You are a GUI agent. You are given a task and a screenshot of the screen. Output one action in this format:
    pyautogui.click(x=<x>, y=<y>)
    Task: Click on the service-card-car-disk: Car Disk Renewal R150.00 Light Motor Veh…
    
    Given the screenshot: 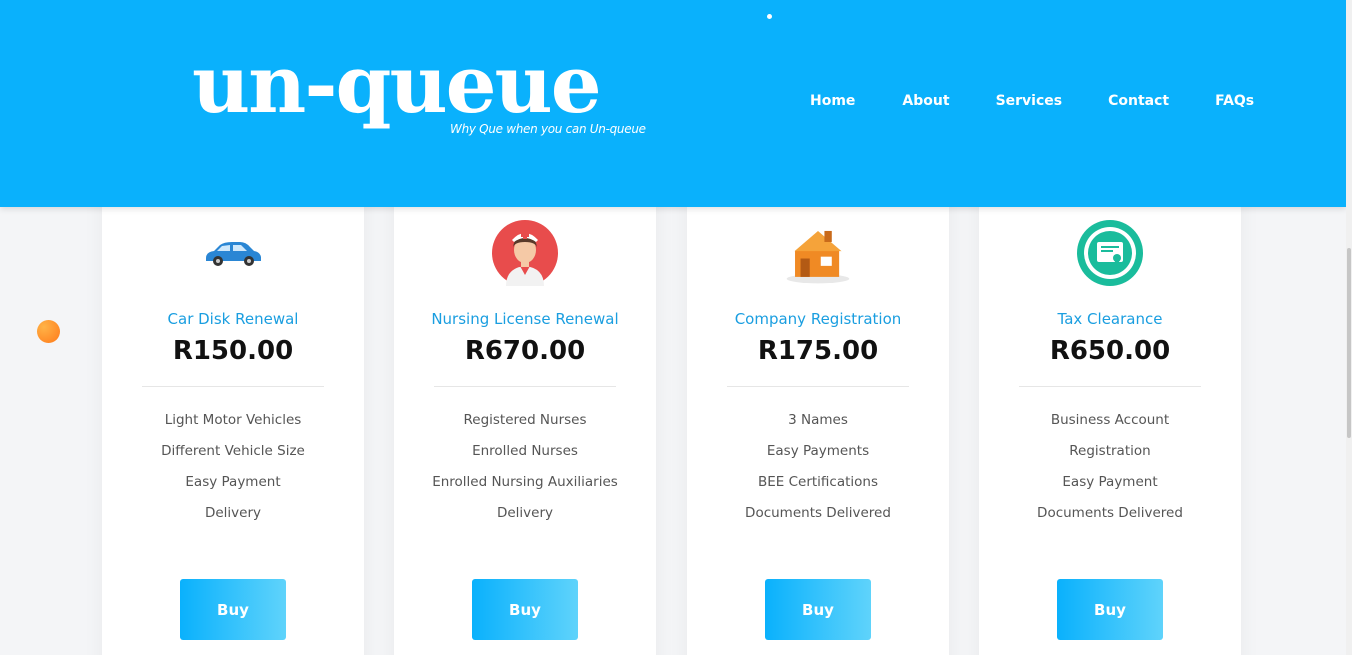 What is the action you would take?
    pyautogui.click(x=233, y=407)
    